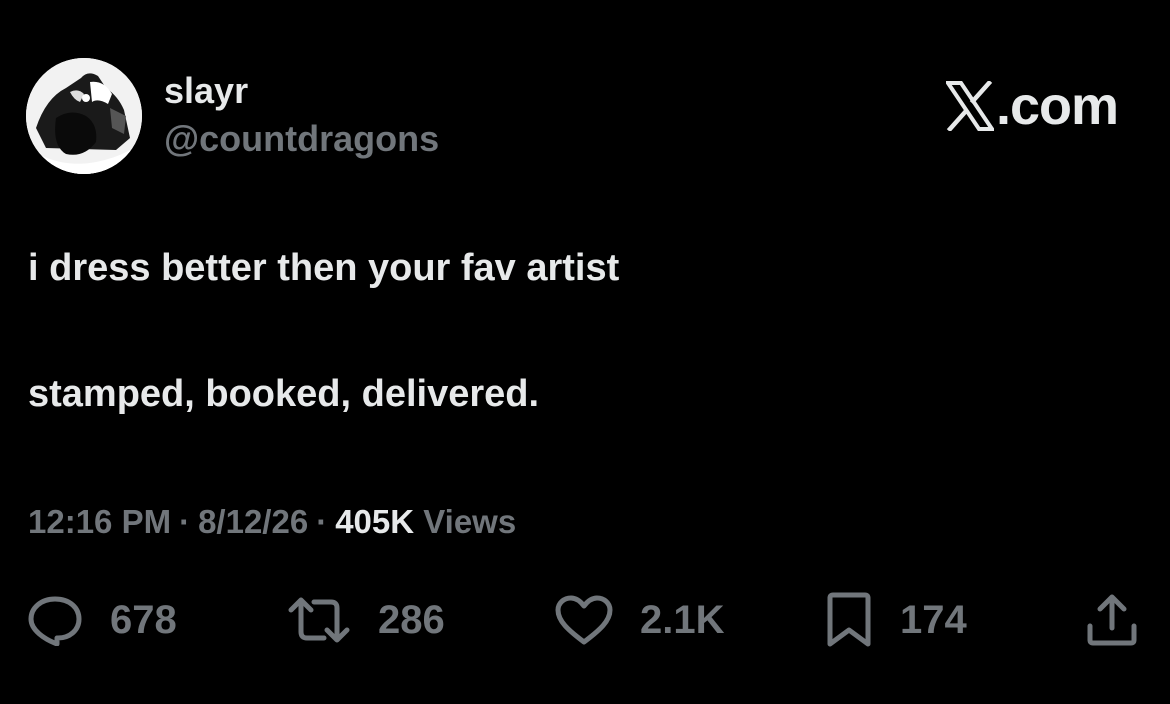 This screenshot has height=704, width=1170. I want to click on like-count: 2.1K, so click(682, 620).